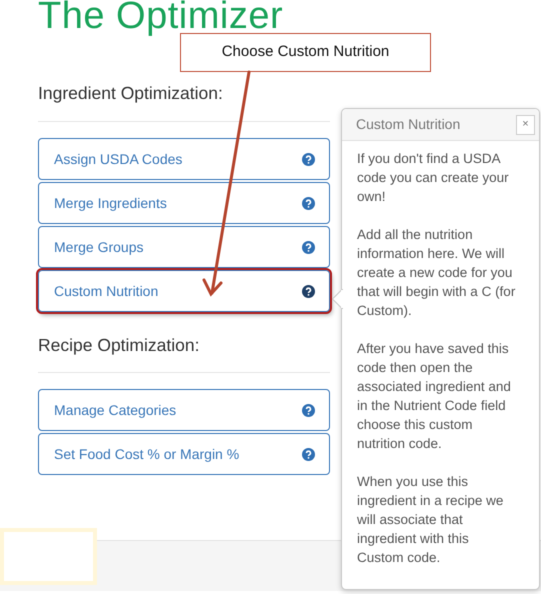 The height and width of the screenshot is (594, 541). What do you see at coordinates (119, 345) in the screenshot?
I see `section-heading: Recipe Optimization:` at bounding box center [119, 345].